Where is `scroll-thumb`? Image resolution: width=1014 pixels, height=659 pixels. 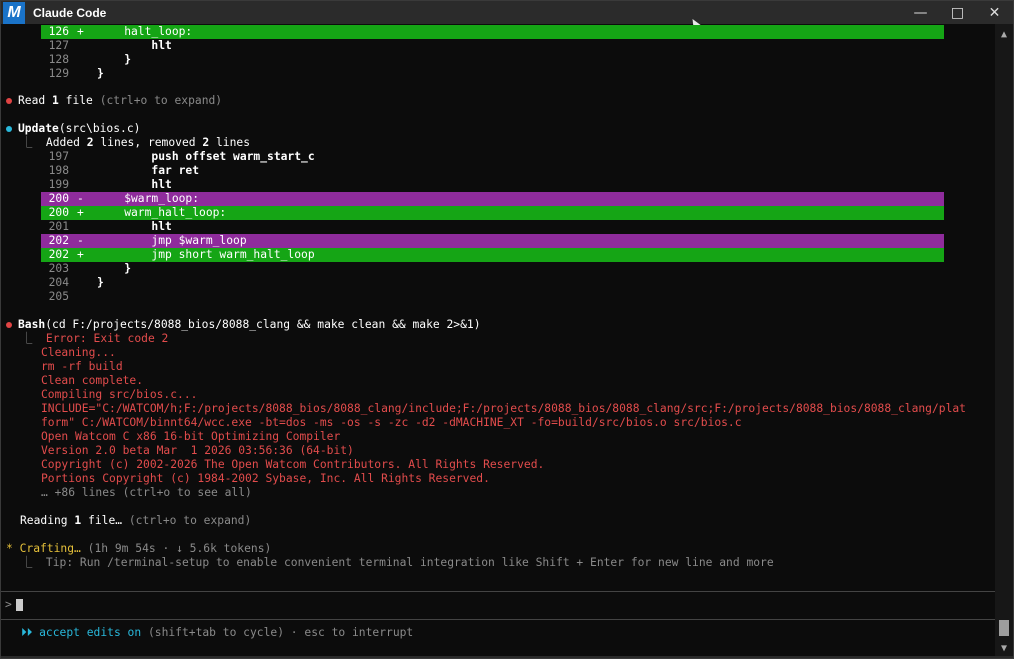 scroll-thumb is located at coordinates (1004, 628).